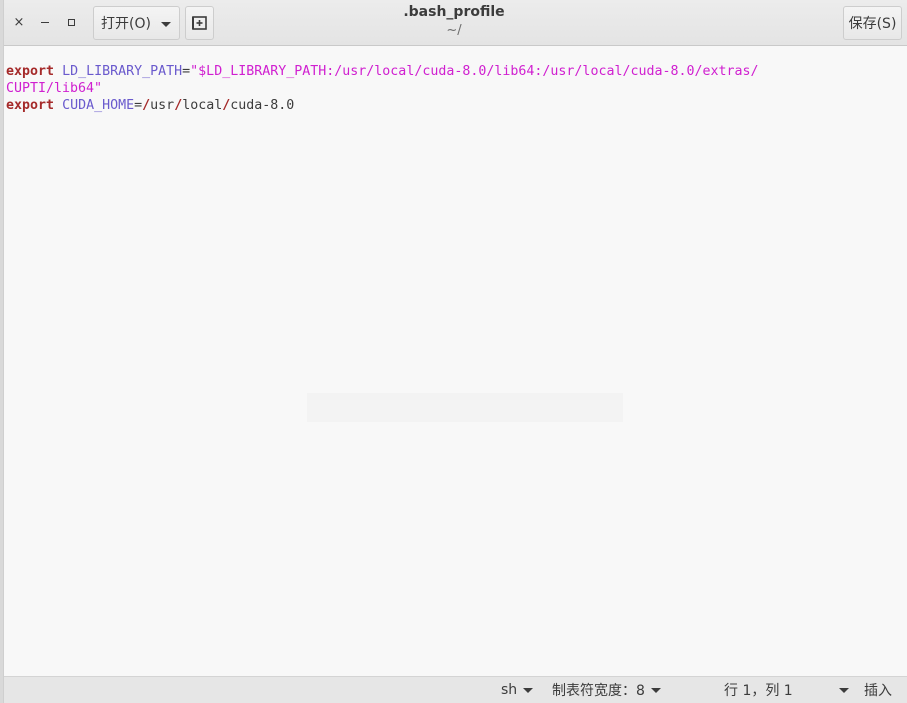  Describe the element at coordinates (465, 407) in the screenshot. I see `overlay-placeholder` at that location.